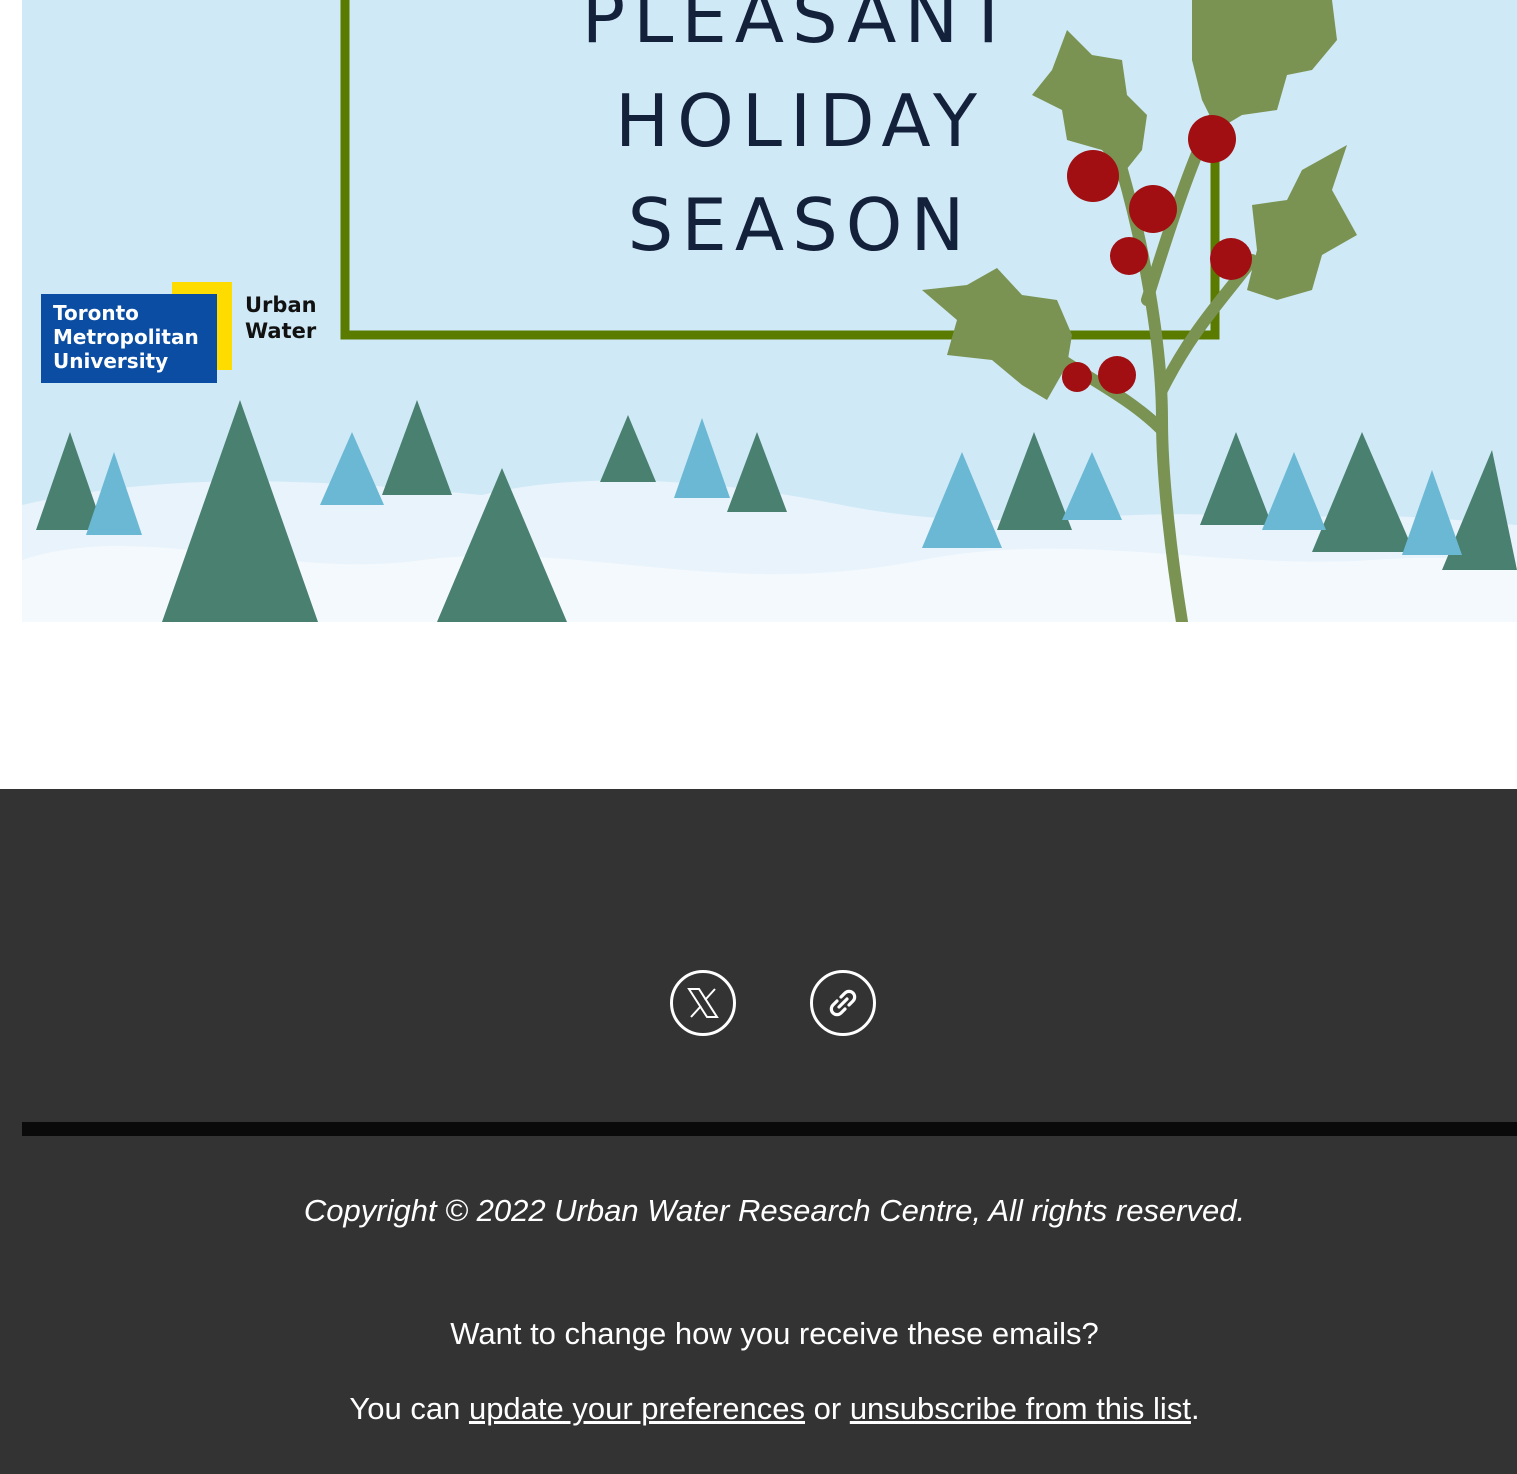 This screenshot has width=1517, height=1474. I want to click on logo-university-text: Toronto Metropolitan University, so click(126, 337).